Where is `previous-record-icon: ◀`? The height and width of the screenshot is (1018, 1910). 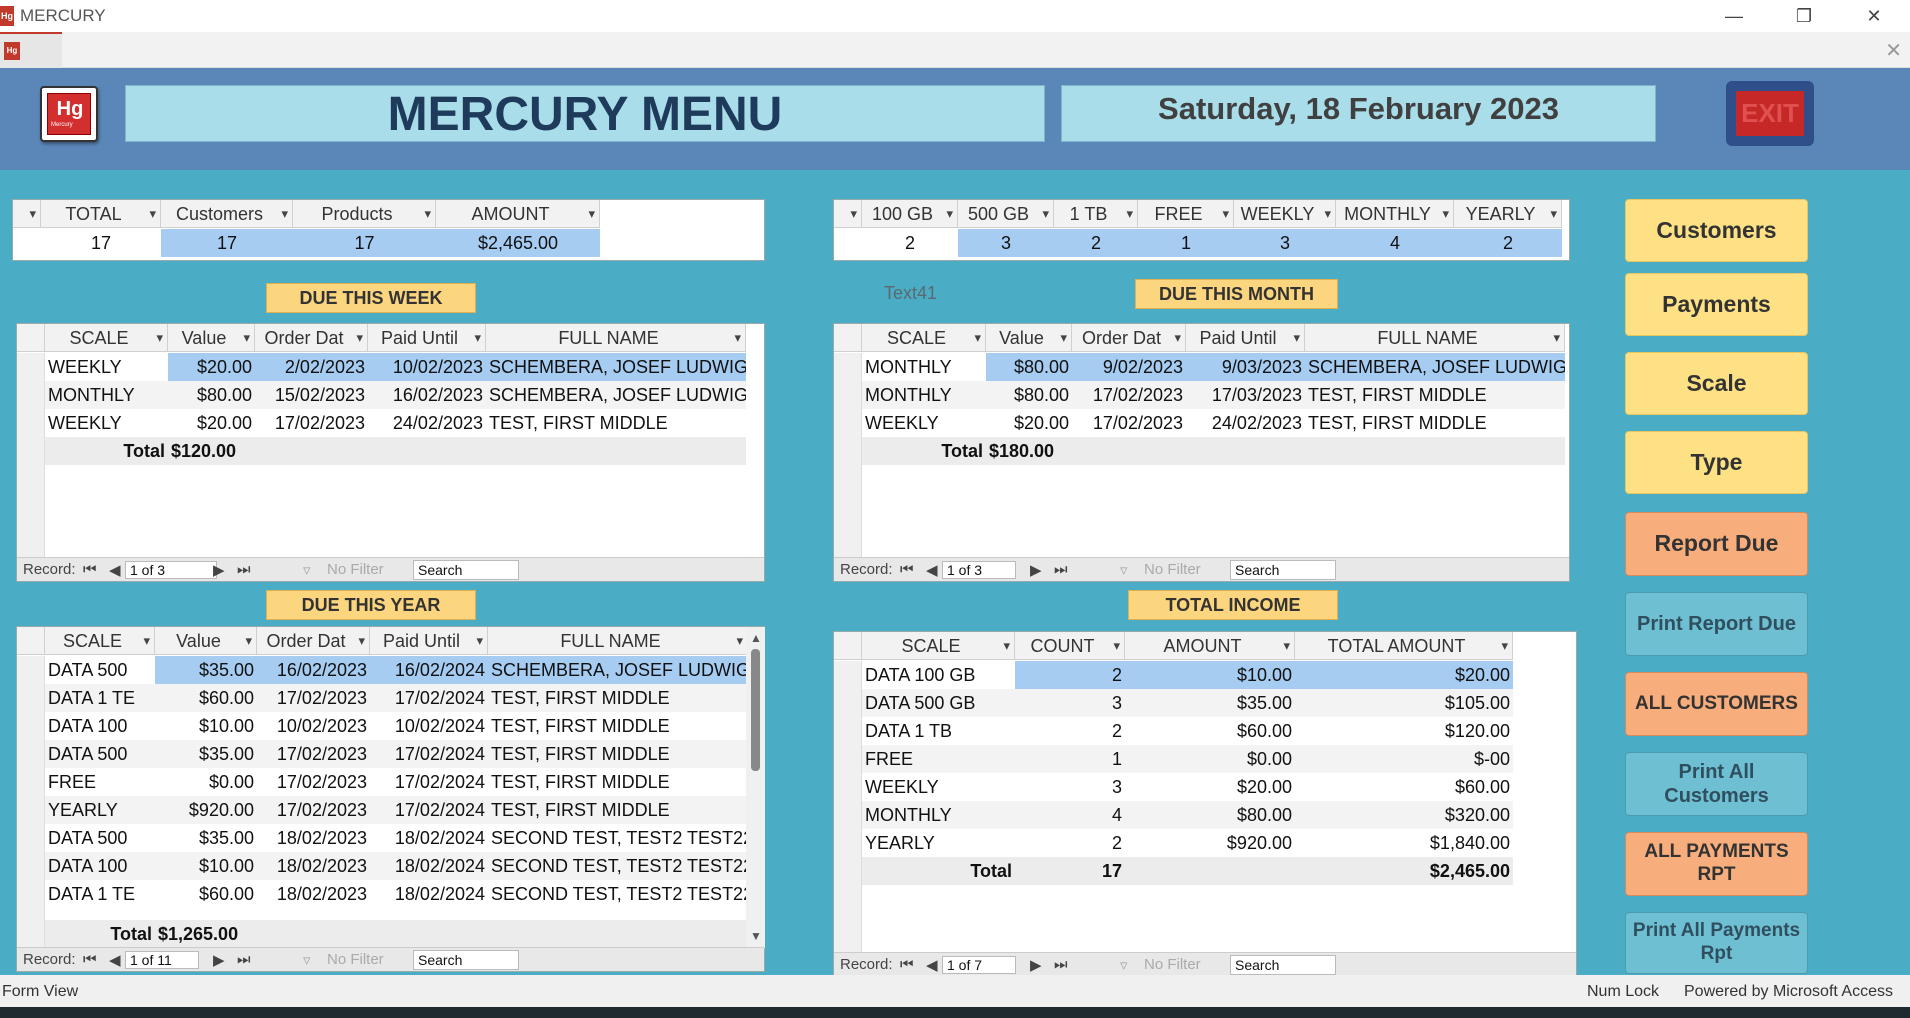
previous-record-icon: ◀ is located at coordinates (932, 570).